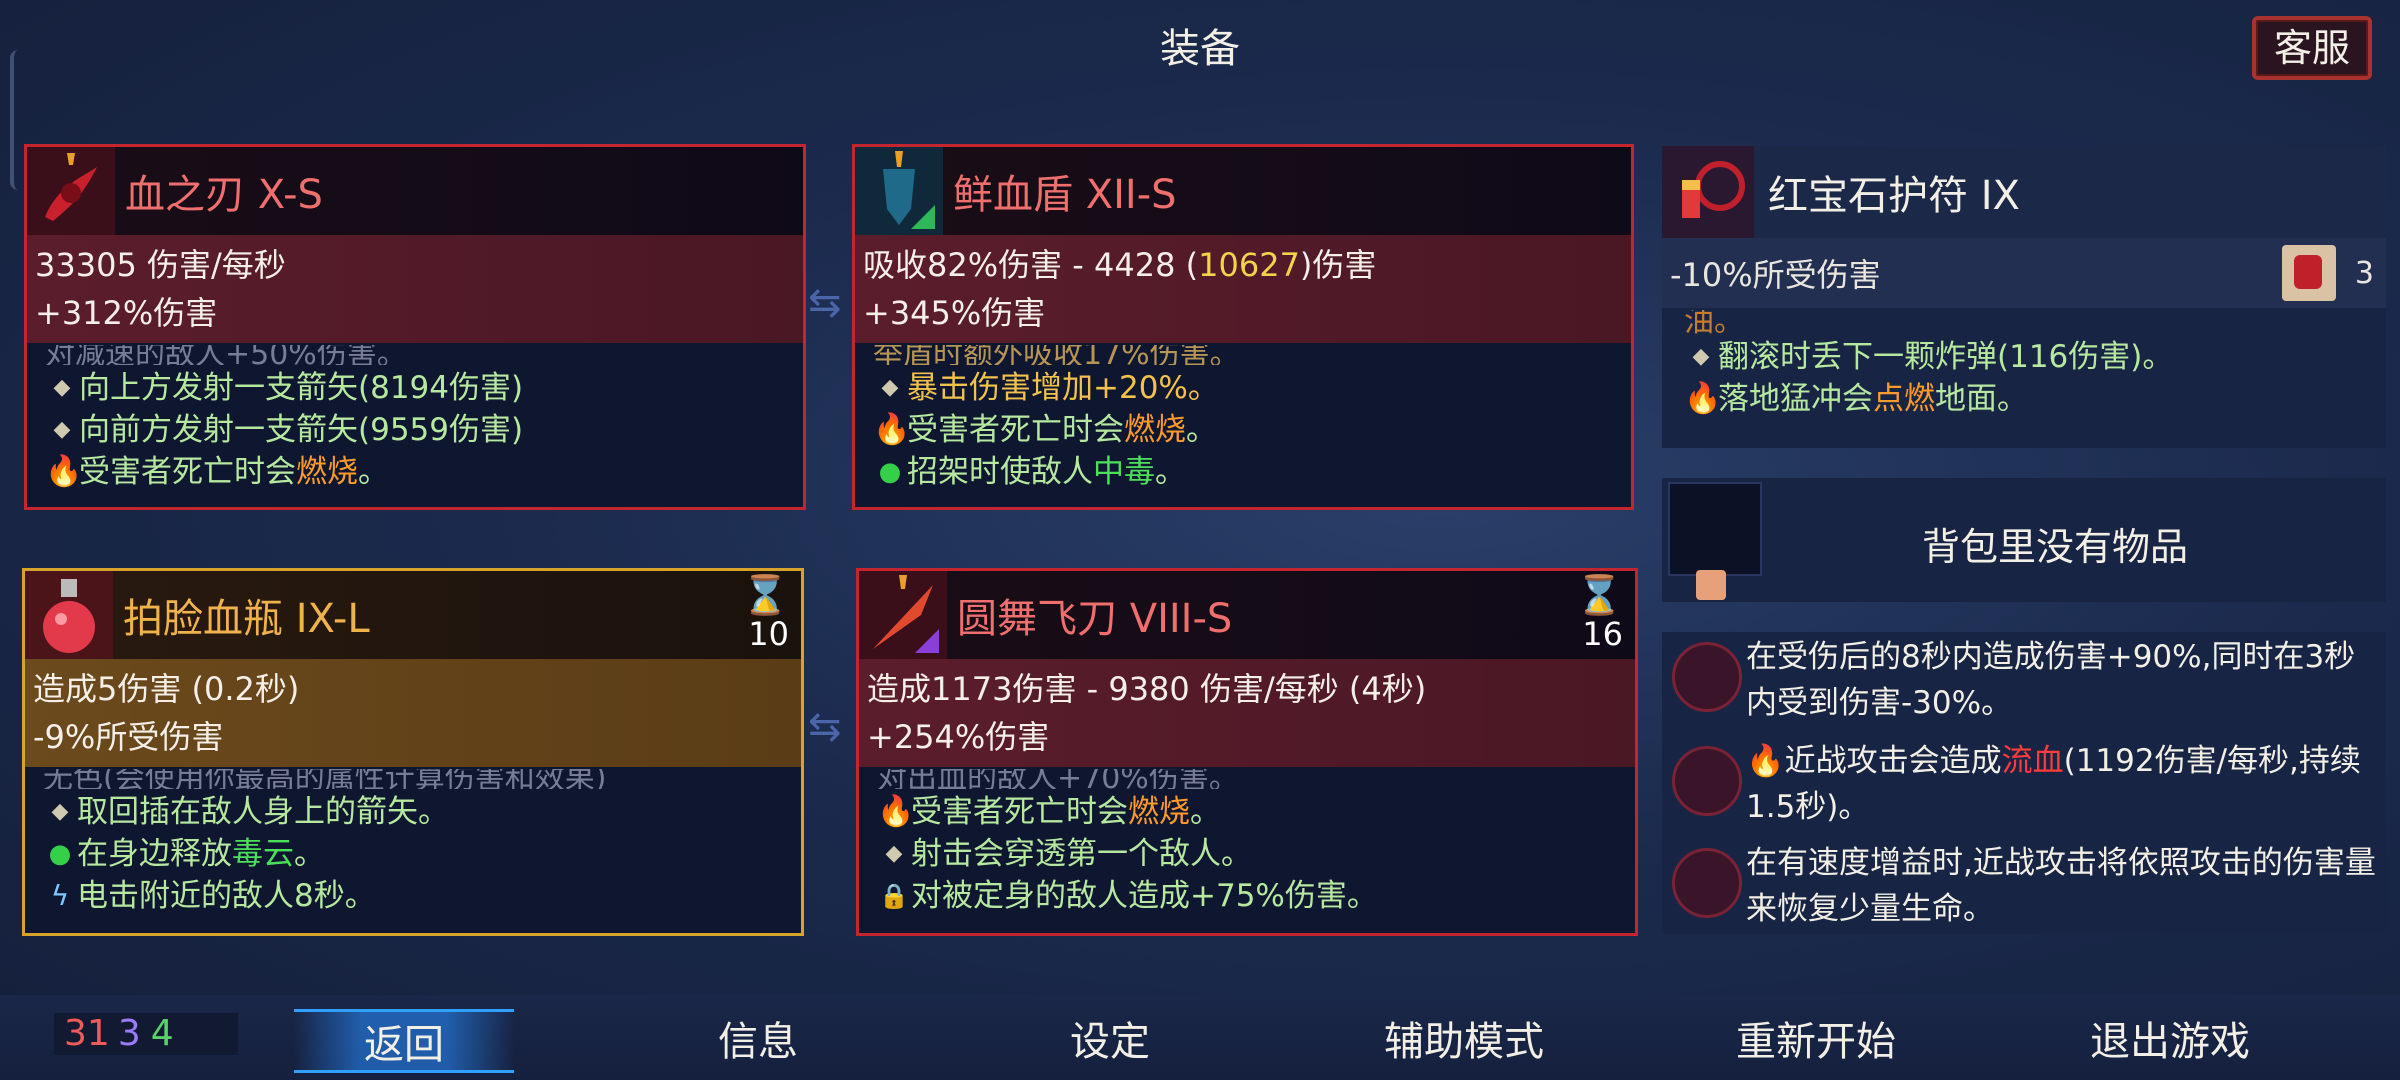 Image resolution: width=2400 pixels, height=1080 pixels. I want to click on skill-effect-burn: 🔥 受害者死亡时会 燃烧。, so click(1256, 812).